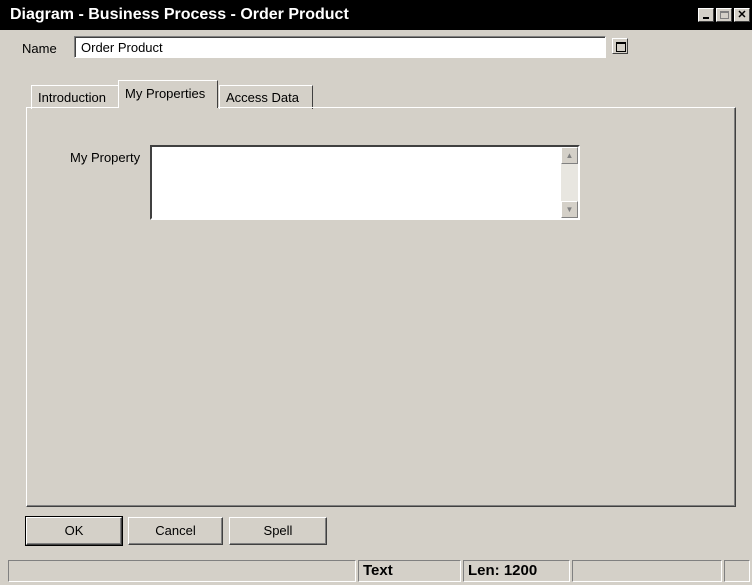 Image resolution: width=752 pixels, height=585 pixels. Describe the element at coordinates (39, 48) in the screenshot. I see `name-label: Name` at that location.